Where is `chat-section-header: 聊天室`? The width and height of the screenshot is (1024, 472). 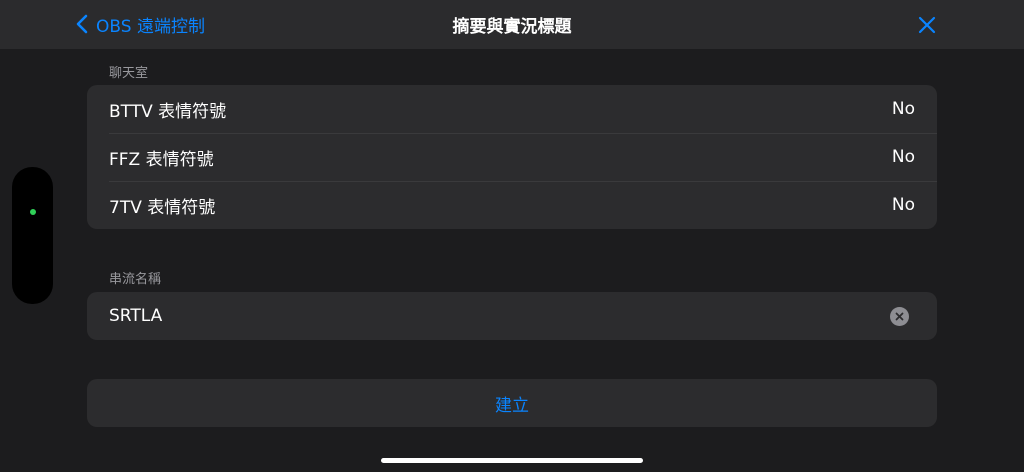 chat-section-header: 聊天室 is located at coordinates (129, 73).